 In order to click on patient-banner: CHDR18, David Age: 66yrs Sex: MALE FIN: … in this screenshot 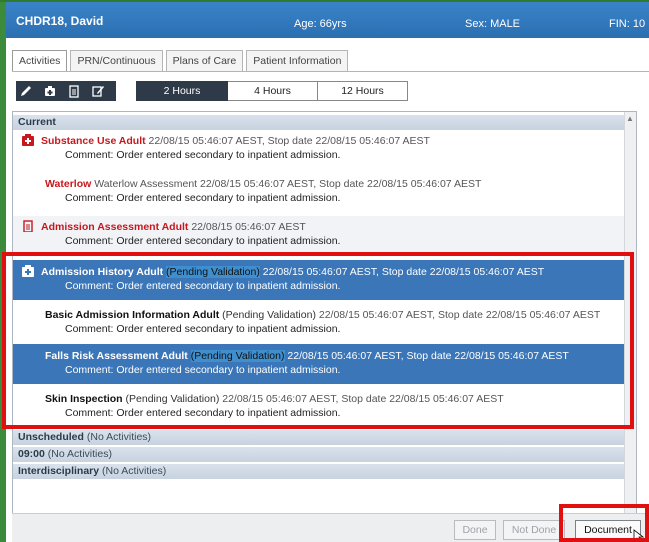, I will do `click(327, 20)`.